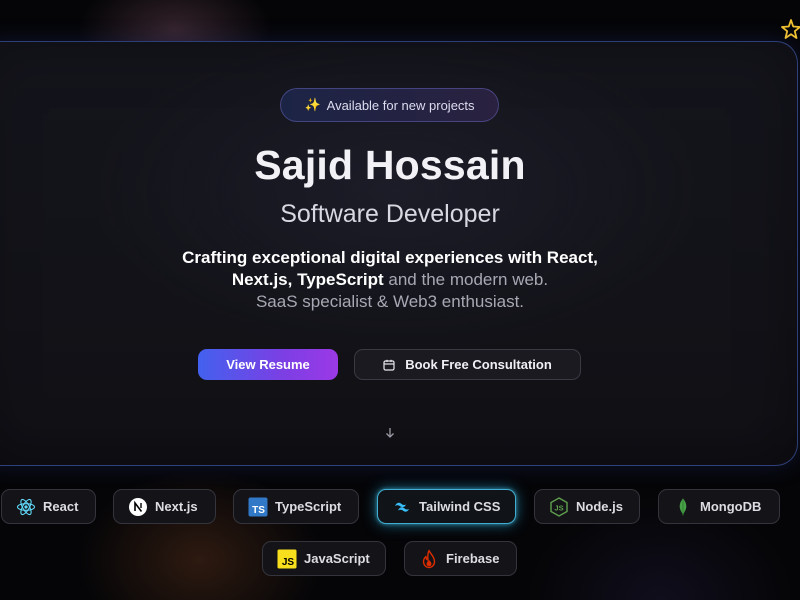 The width and height of the screenshot is (800, 600). I want to click on tech-chip-nodejs: JS Node.js, so click(587, 506).